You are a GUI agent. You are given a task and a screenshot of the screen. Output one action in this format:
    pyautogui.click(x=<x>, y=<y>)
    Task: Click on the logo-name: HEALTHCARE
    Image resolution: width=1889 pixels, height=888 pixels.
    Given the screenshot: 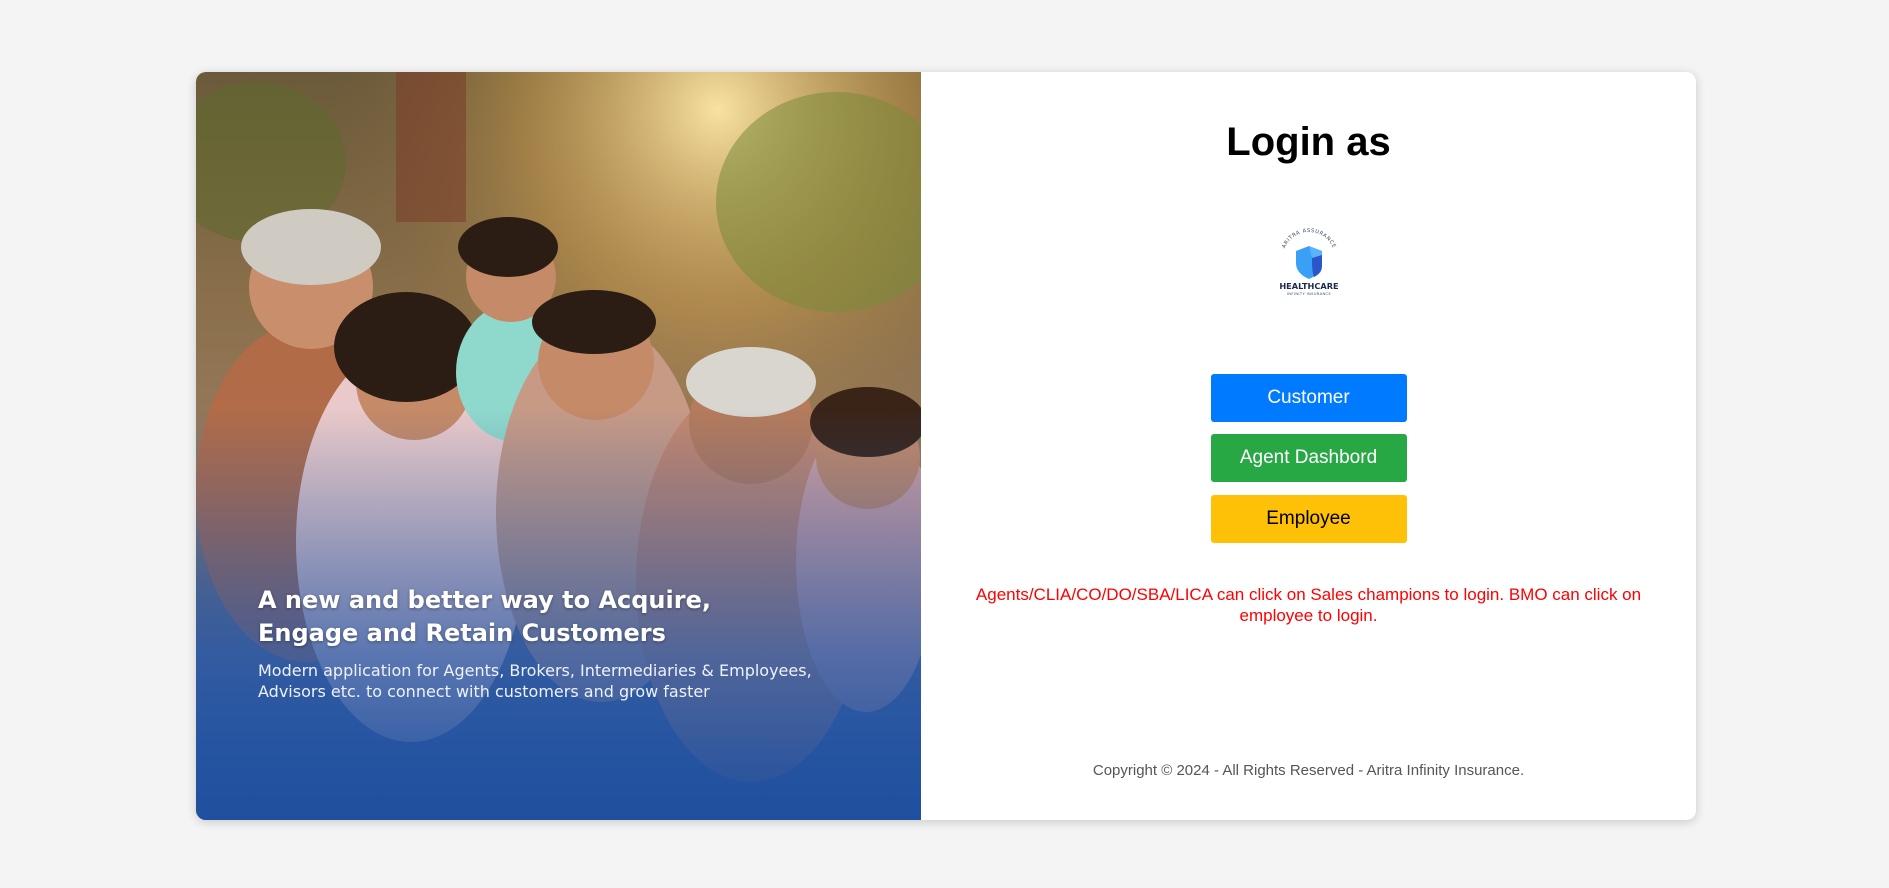 What is the action you would take?
    pyautogui.click(x=1308, y=286)
    